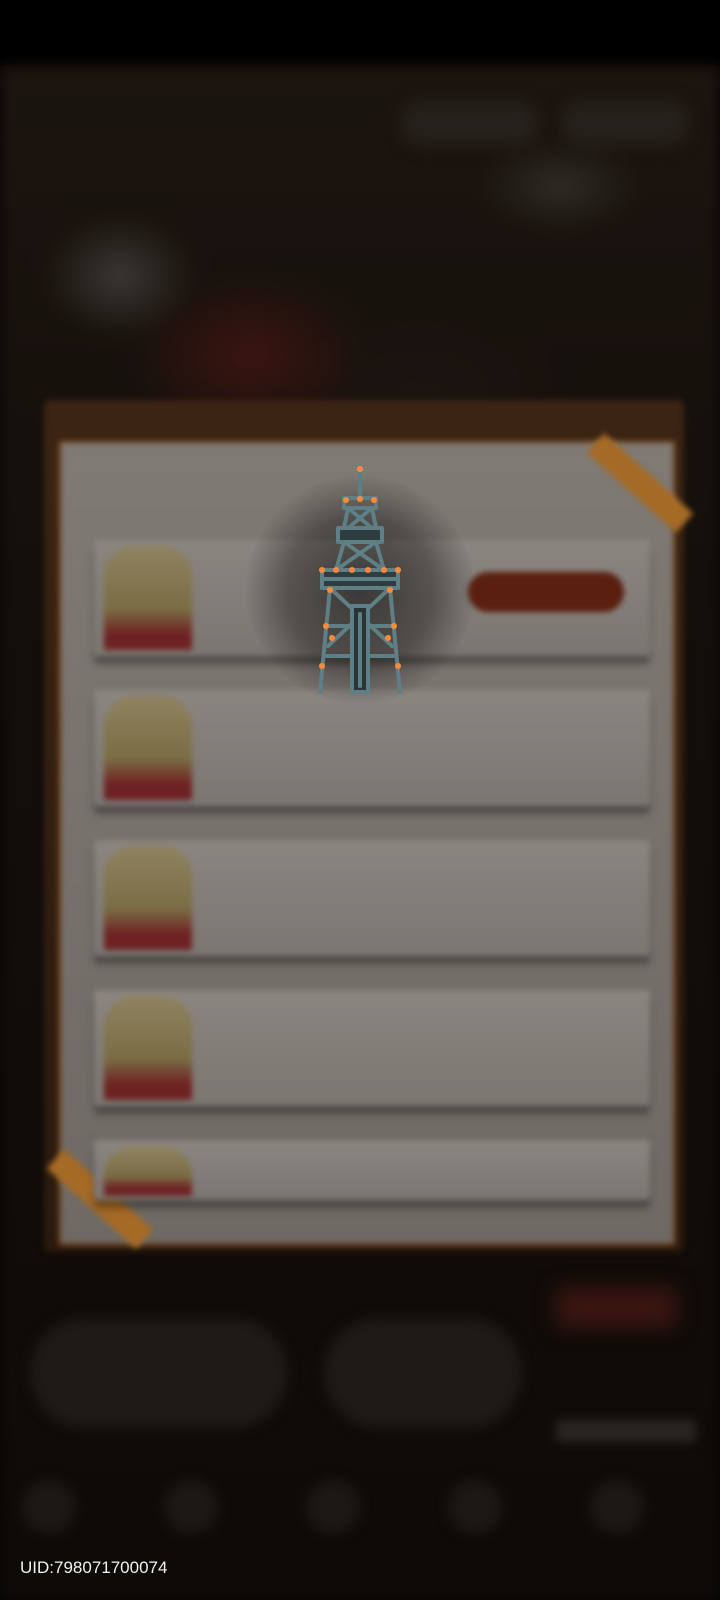 The image size is (720, 1600). I want to click on status-bar, so click(360, 33).